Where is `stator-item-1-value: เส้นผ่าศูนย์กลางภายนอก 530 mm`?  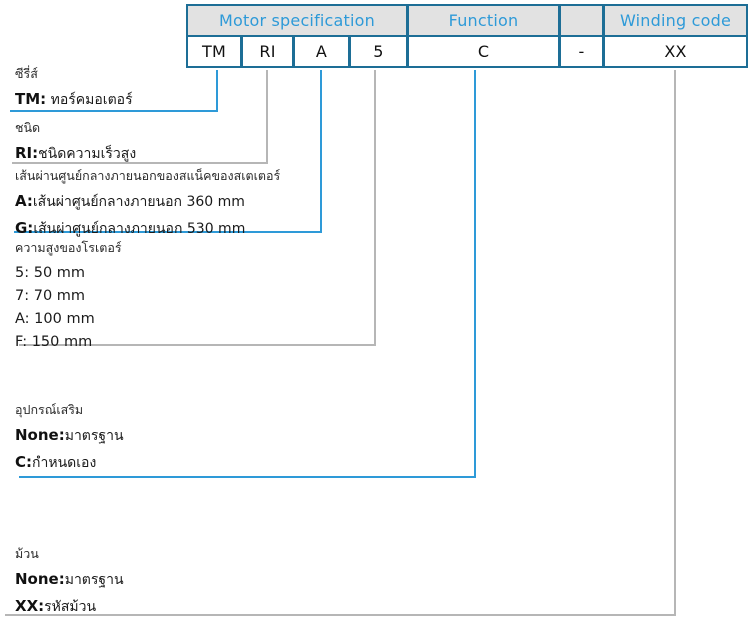 stator-item-1-value: เส้นผ่าศูนย์กลางภายนอก 530 mm is located at coordinates (139, 228).